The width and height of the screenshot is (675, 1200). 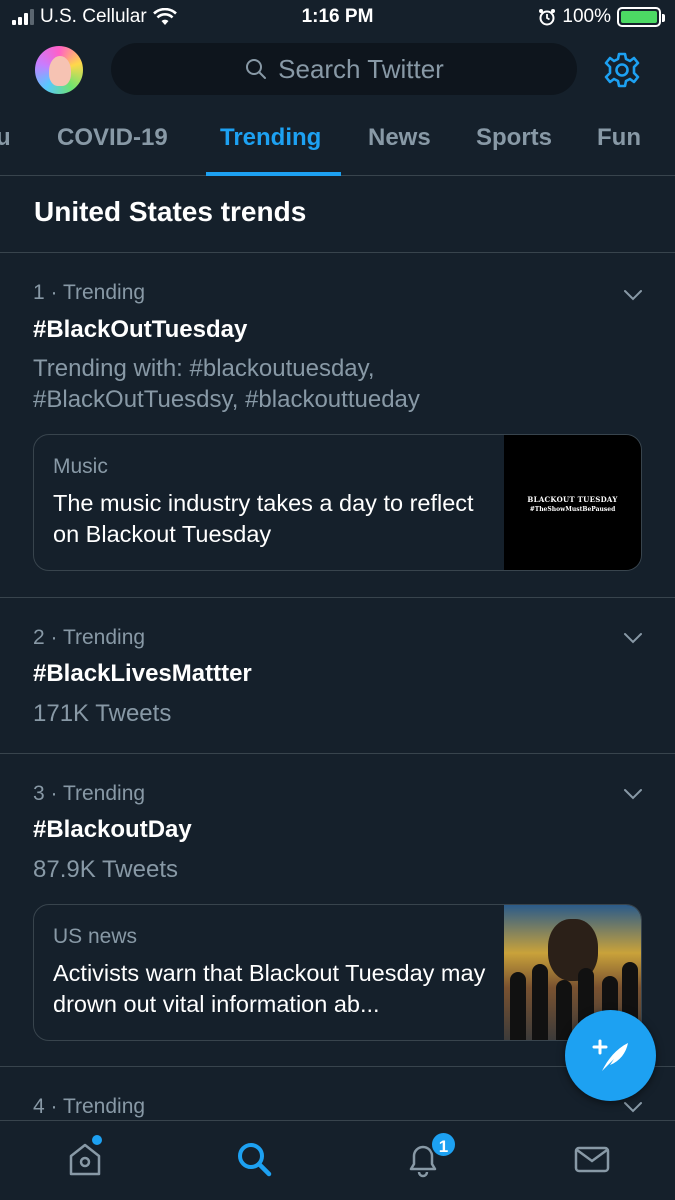 I want to click on trend-name: #BlackOutTuesday, so click(x=140, y=329).